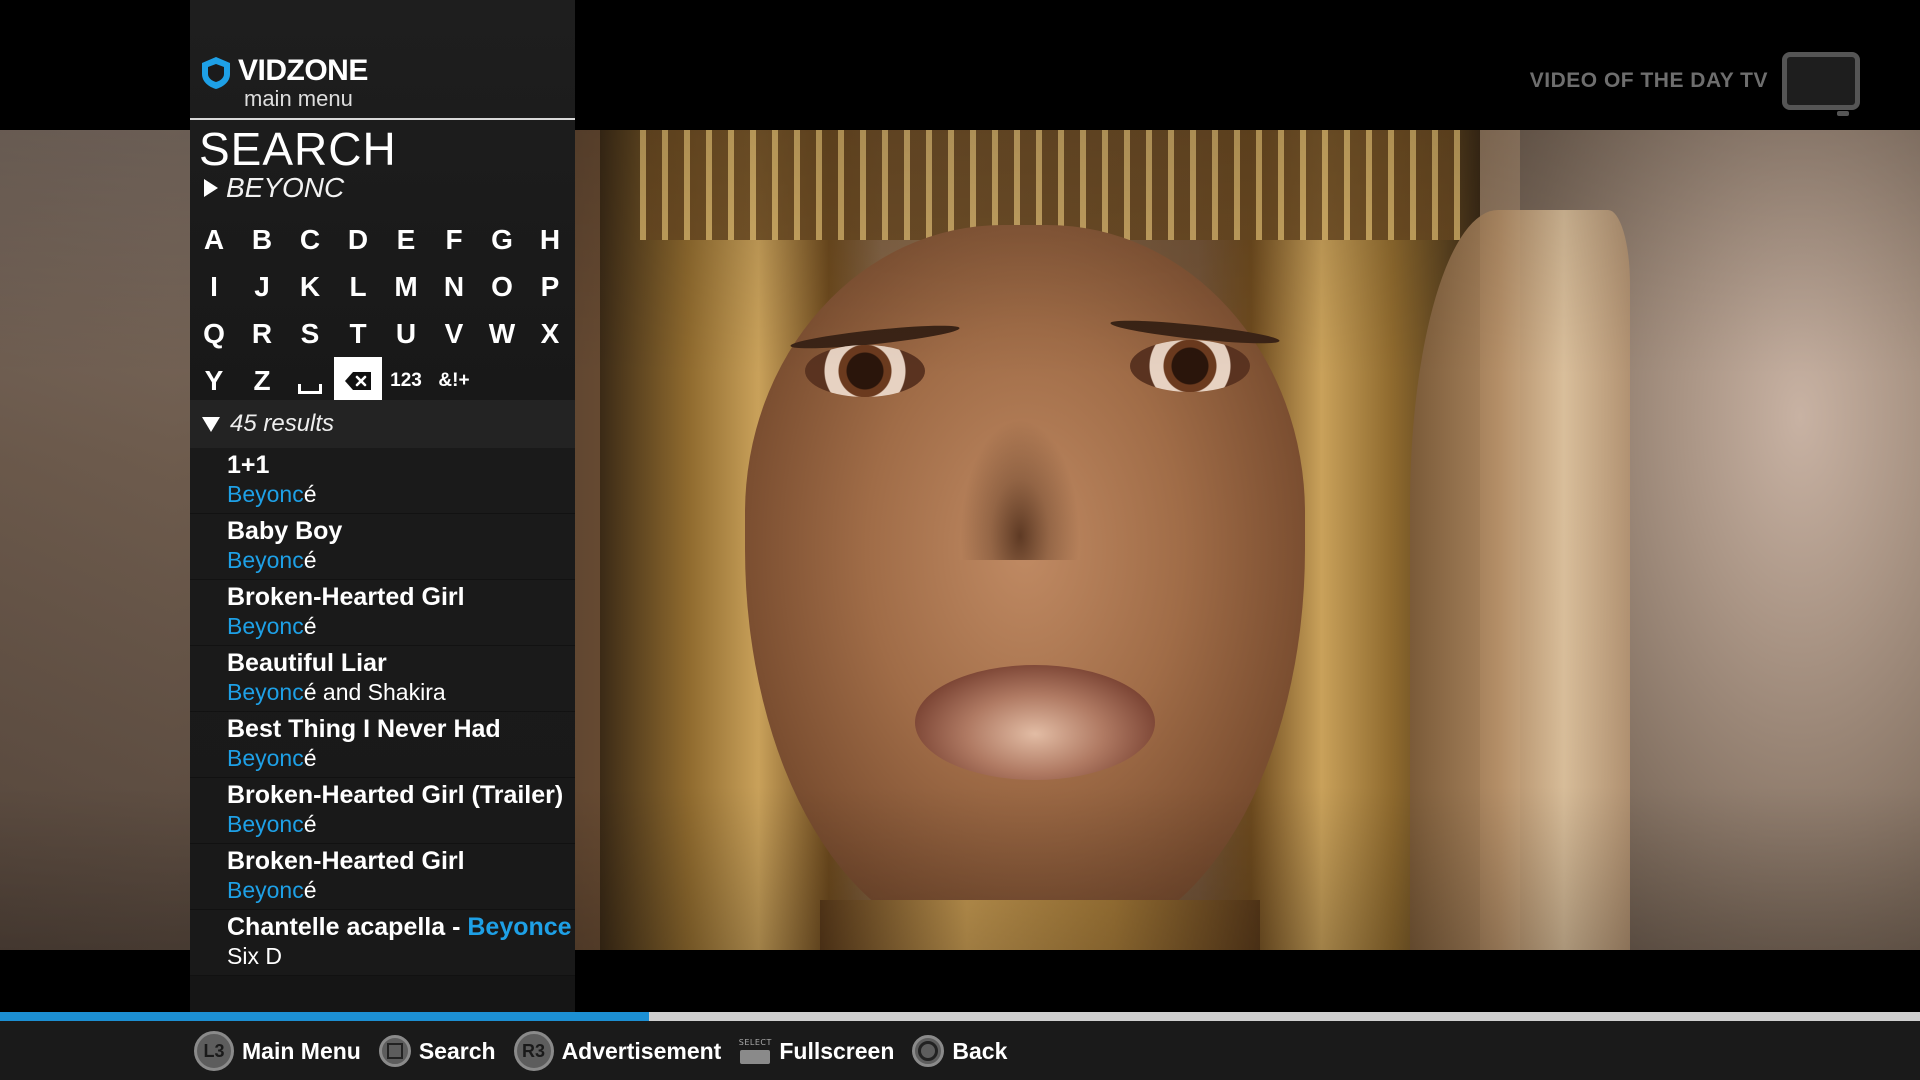  Describe the element at coordinates (399, 927) in the screenshot. I see `result-title: Chantelle acapella - Beyonce` at that location.